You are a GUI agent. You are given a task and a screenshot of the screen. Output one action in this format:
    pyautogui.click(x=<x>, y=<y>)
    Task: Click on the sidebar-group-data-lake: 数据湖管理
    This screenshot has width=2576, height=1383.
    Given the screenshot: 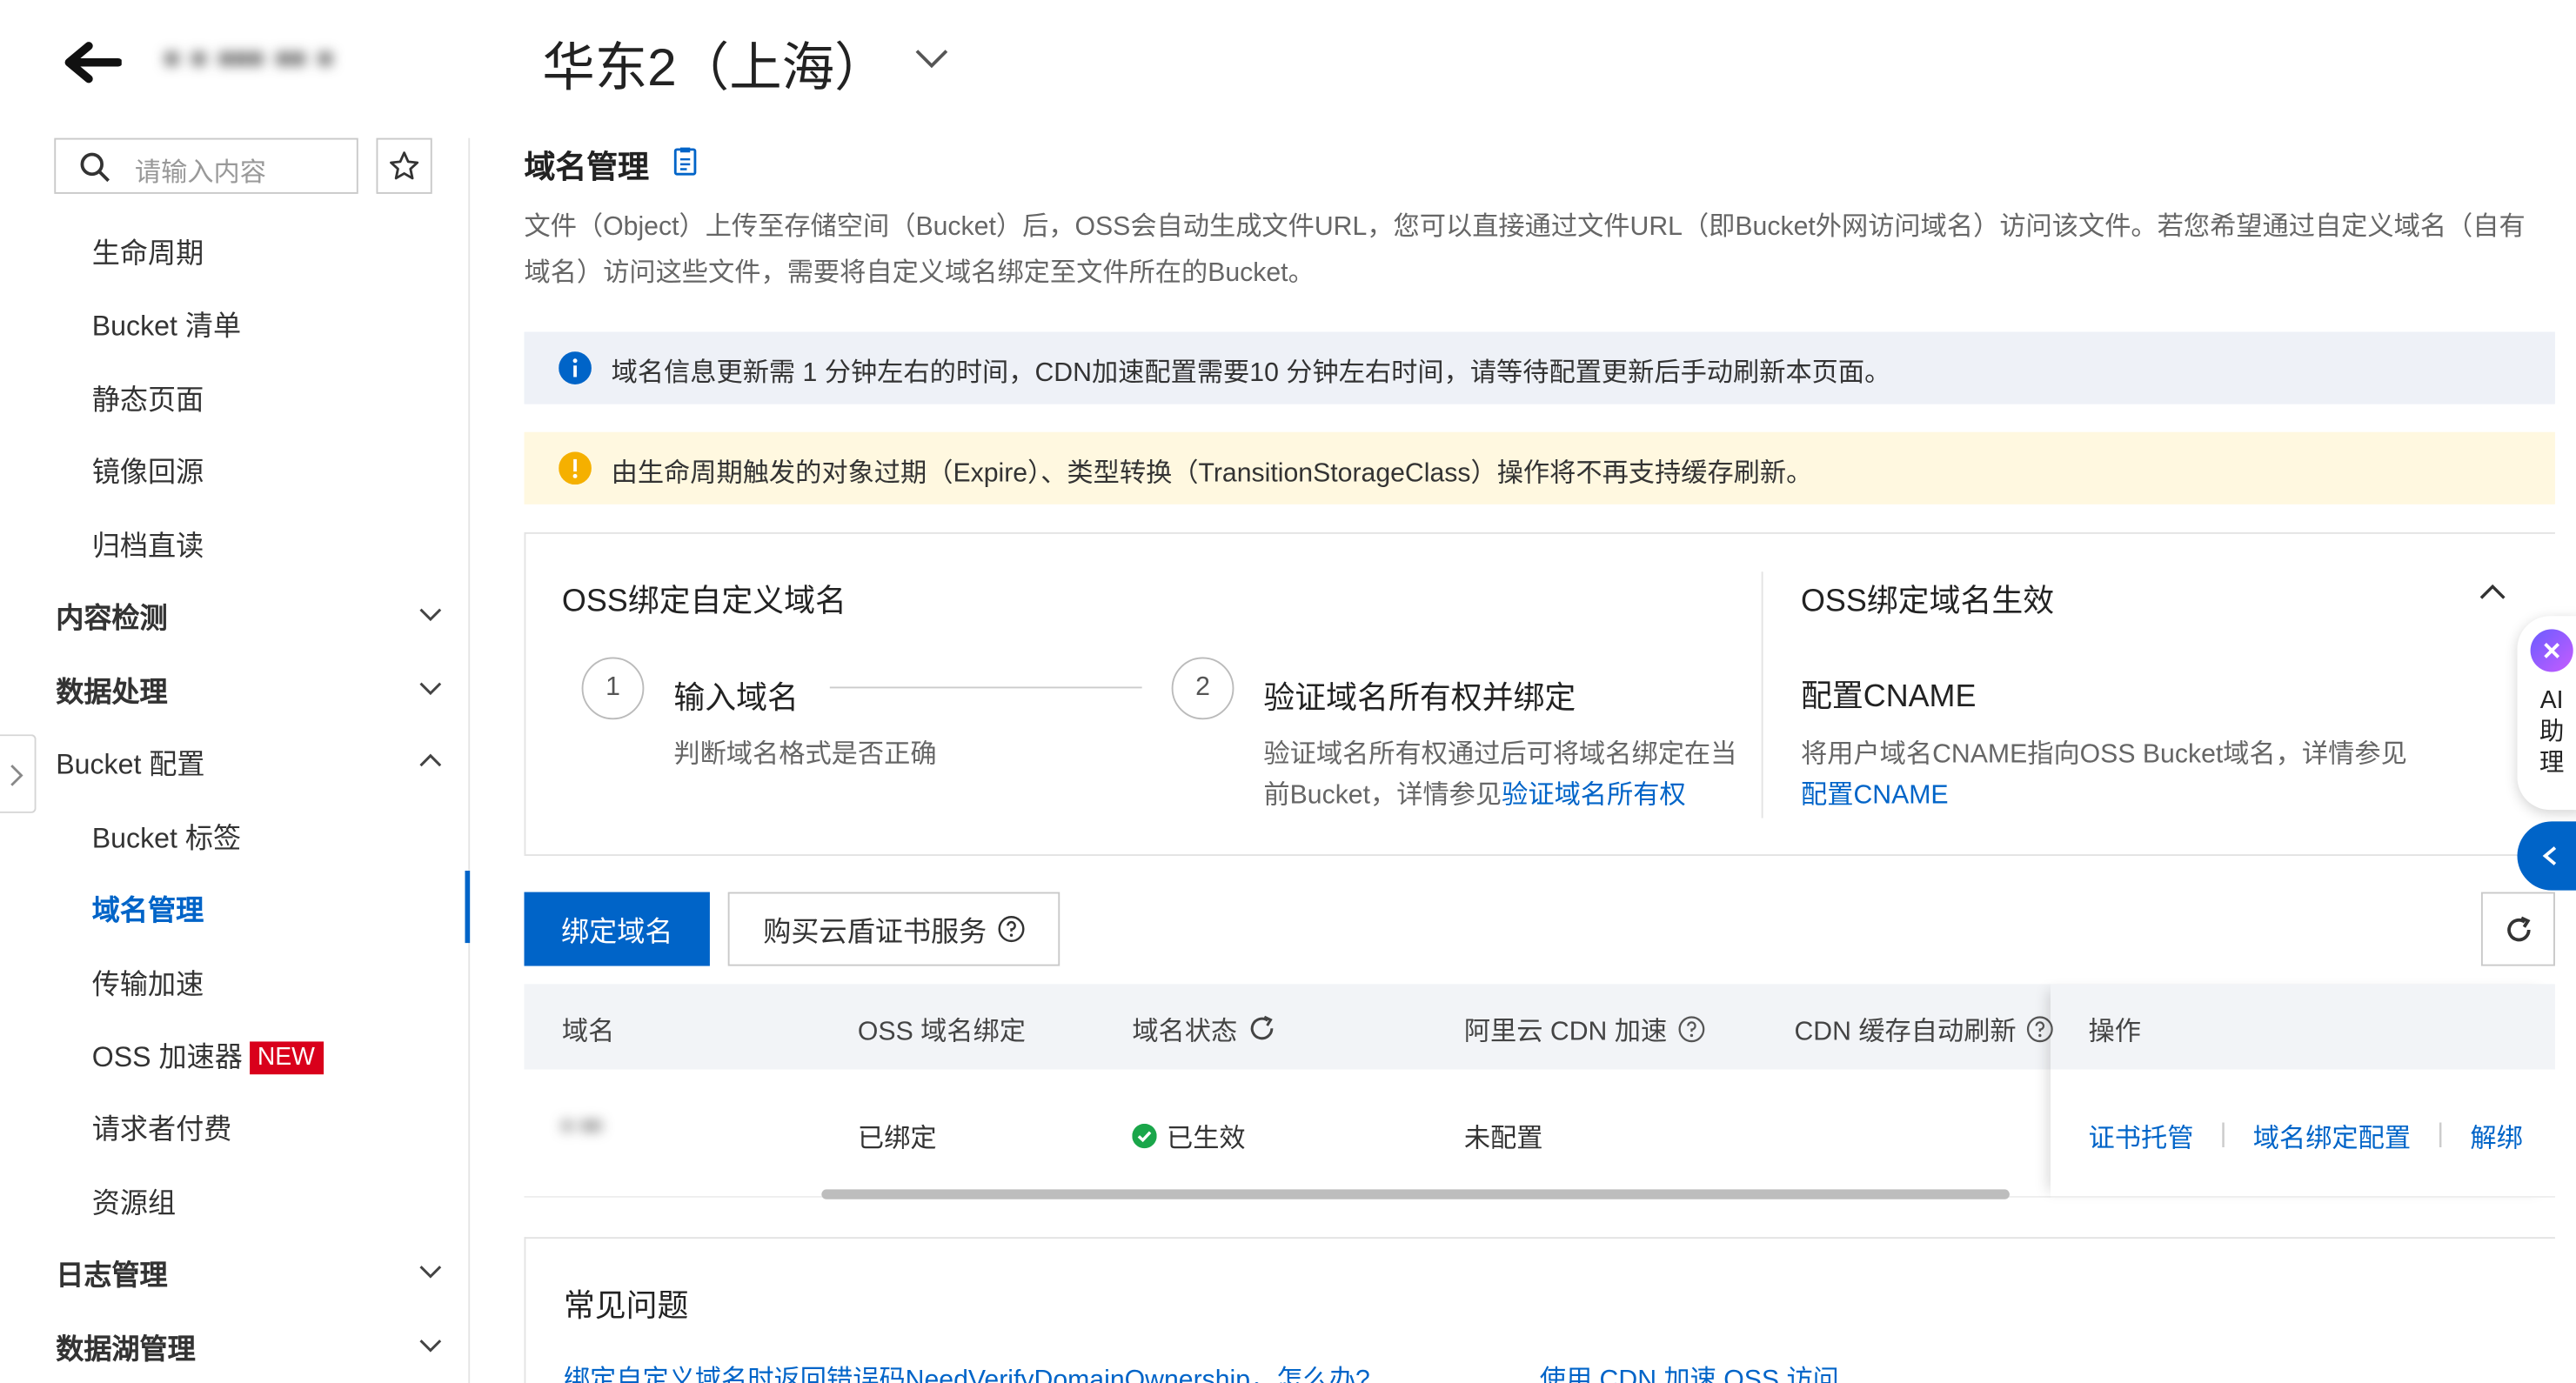 What is the action you would take?
    pyautogui.click(x=126, y=1346)
    